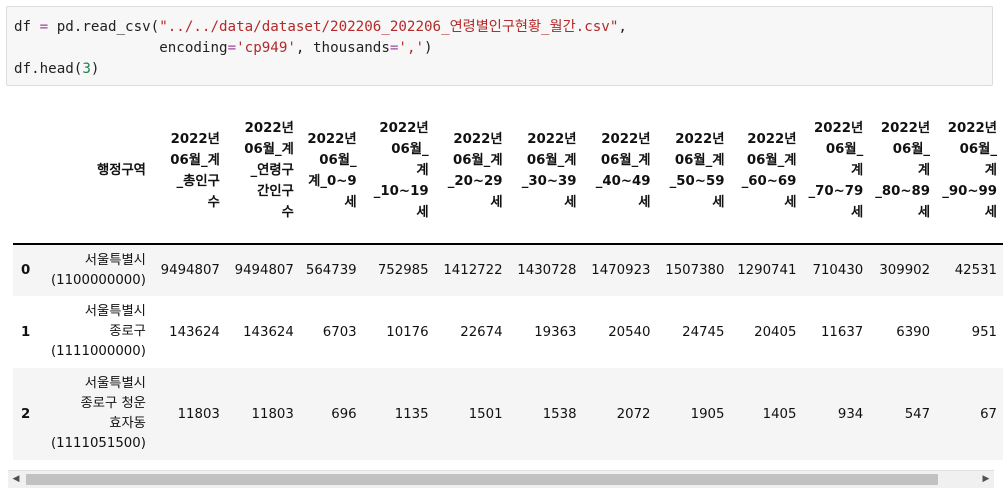 The height and width of the screenshot is (490, 1003). Describe the element at coordinates (471, 171) in the screenshot. I see `column-header: 2022년 06월_계 _20~29 세` at that location.